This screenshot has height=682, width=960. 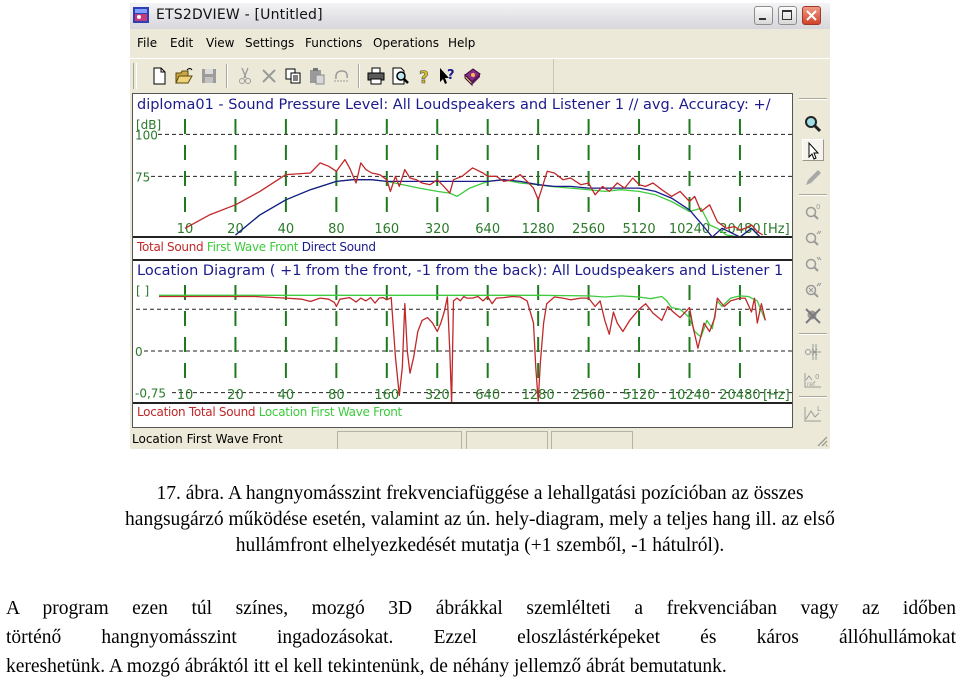 What do you see at coordinates (376, 76) in the screenshot?
I see `print-button` at bounding box center [376, 76].